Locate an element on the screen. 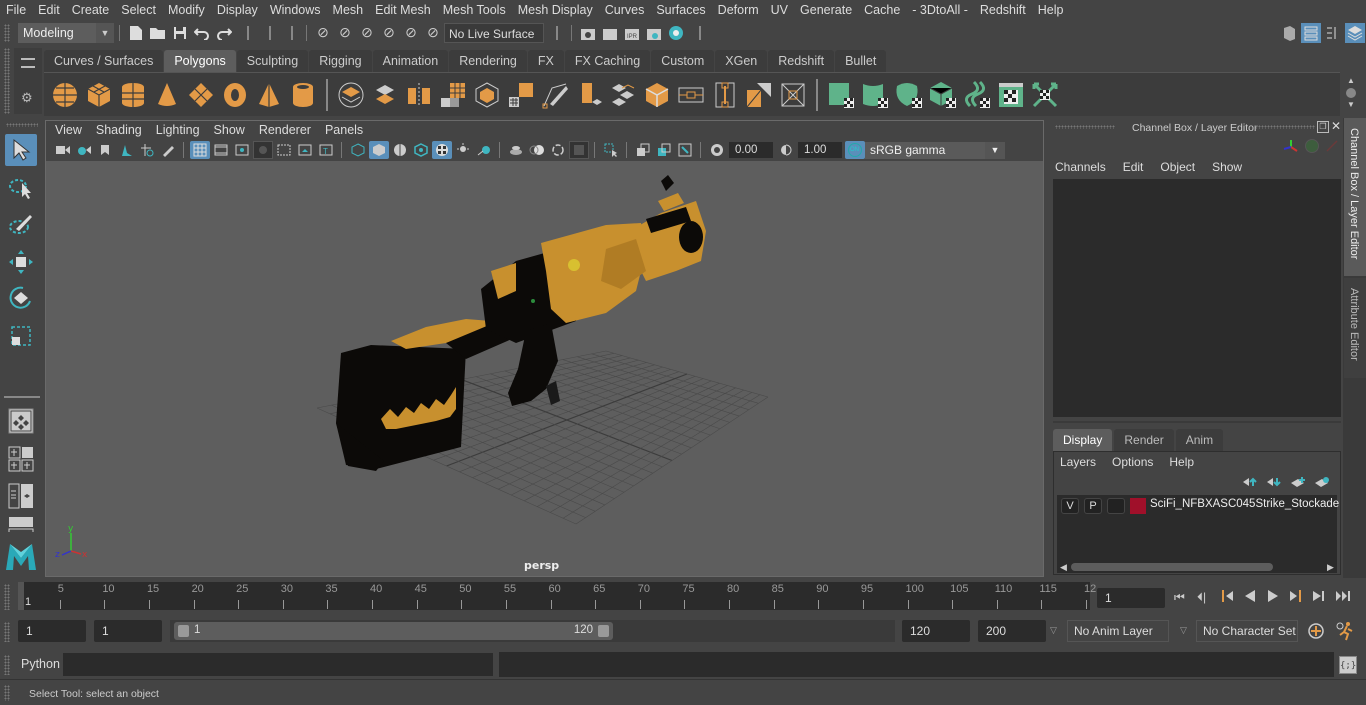 This screenshot has width=1366, height=705. live-surface-field: No Live Surface is located at coordinates (494, 32).